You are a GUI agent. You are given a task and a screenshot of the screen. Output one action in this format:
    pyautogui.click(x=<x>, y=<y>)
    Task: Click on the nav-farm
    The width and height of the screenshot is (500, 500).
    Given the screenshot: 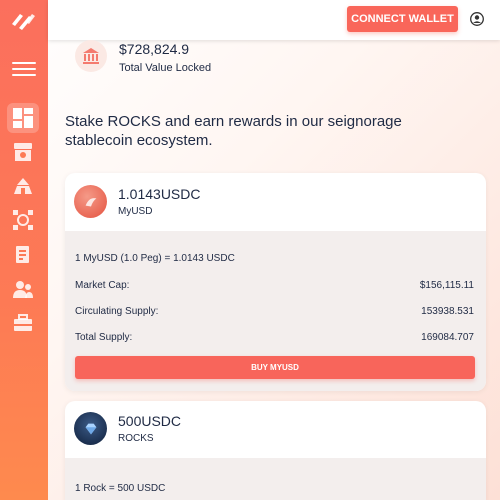 What is the action you would take?
    pyautogui.click(x=23, y=186)
    